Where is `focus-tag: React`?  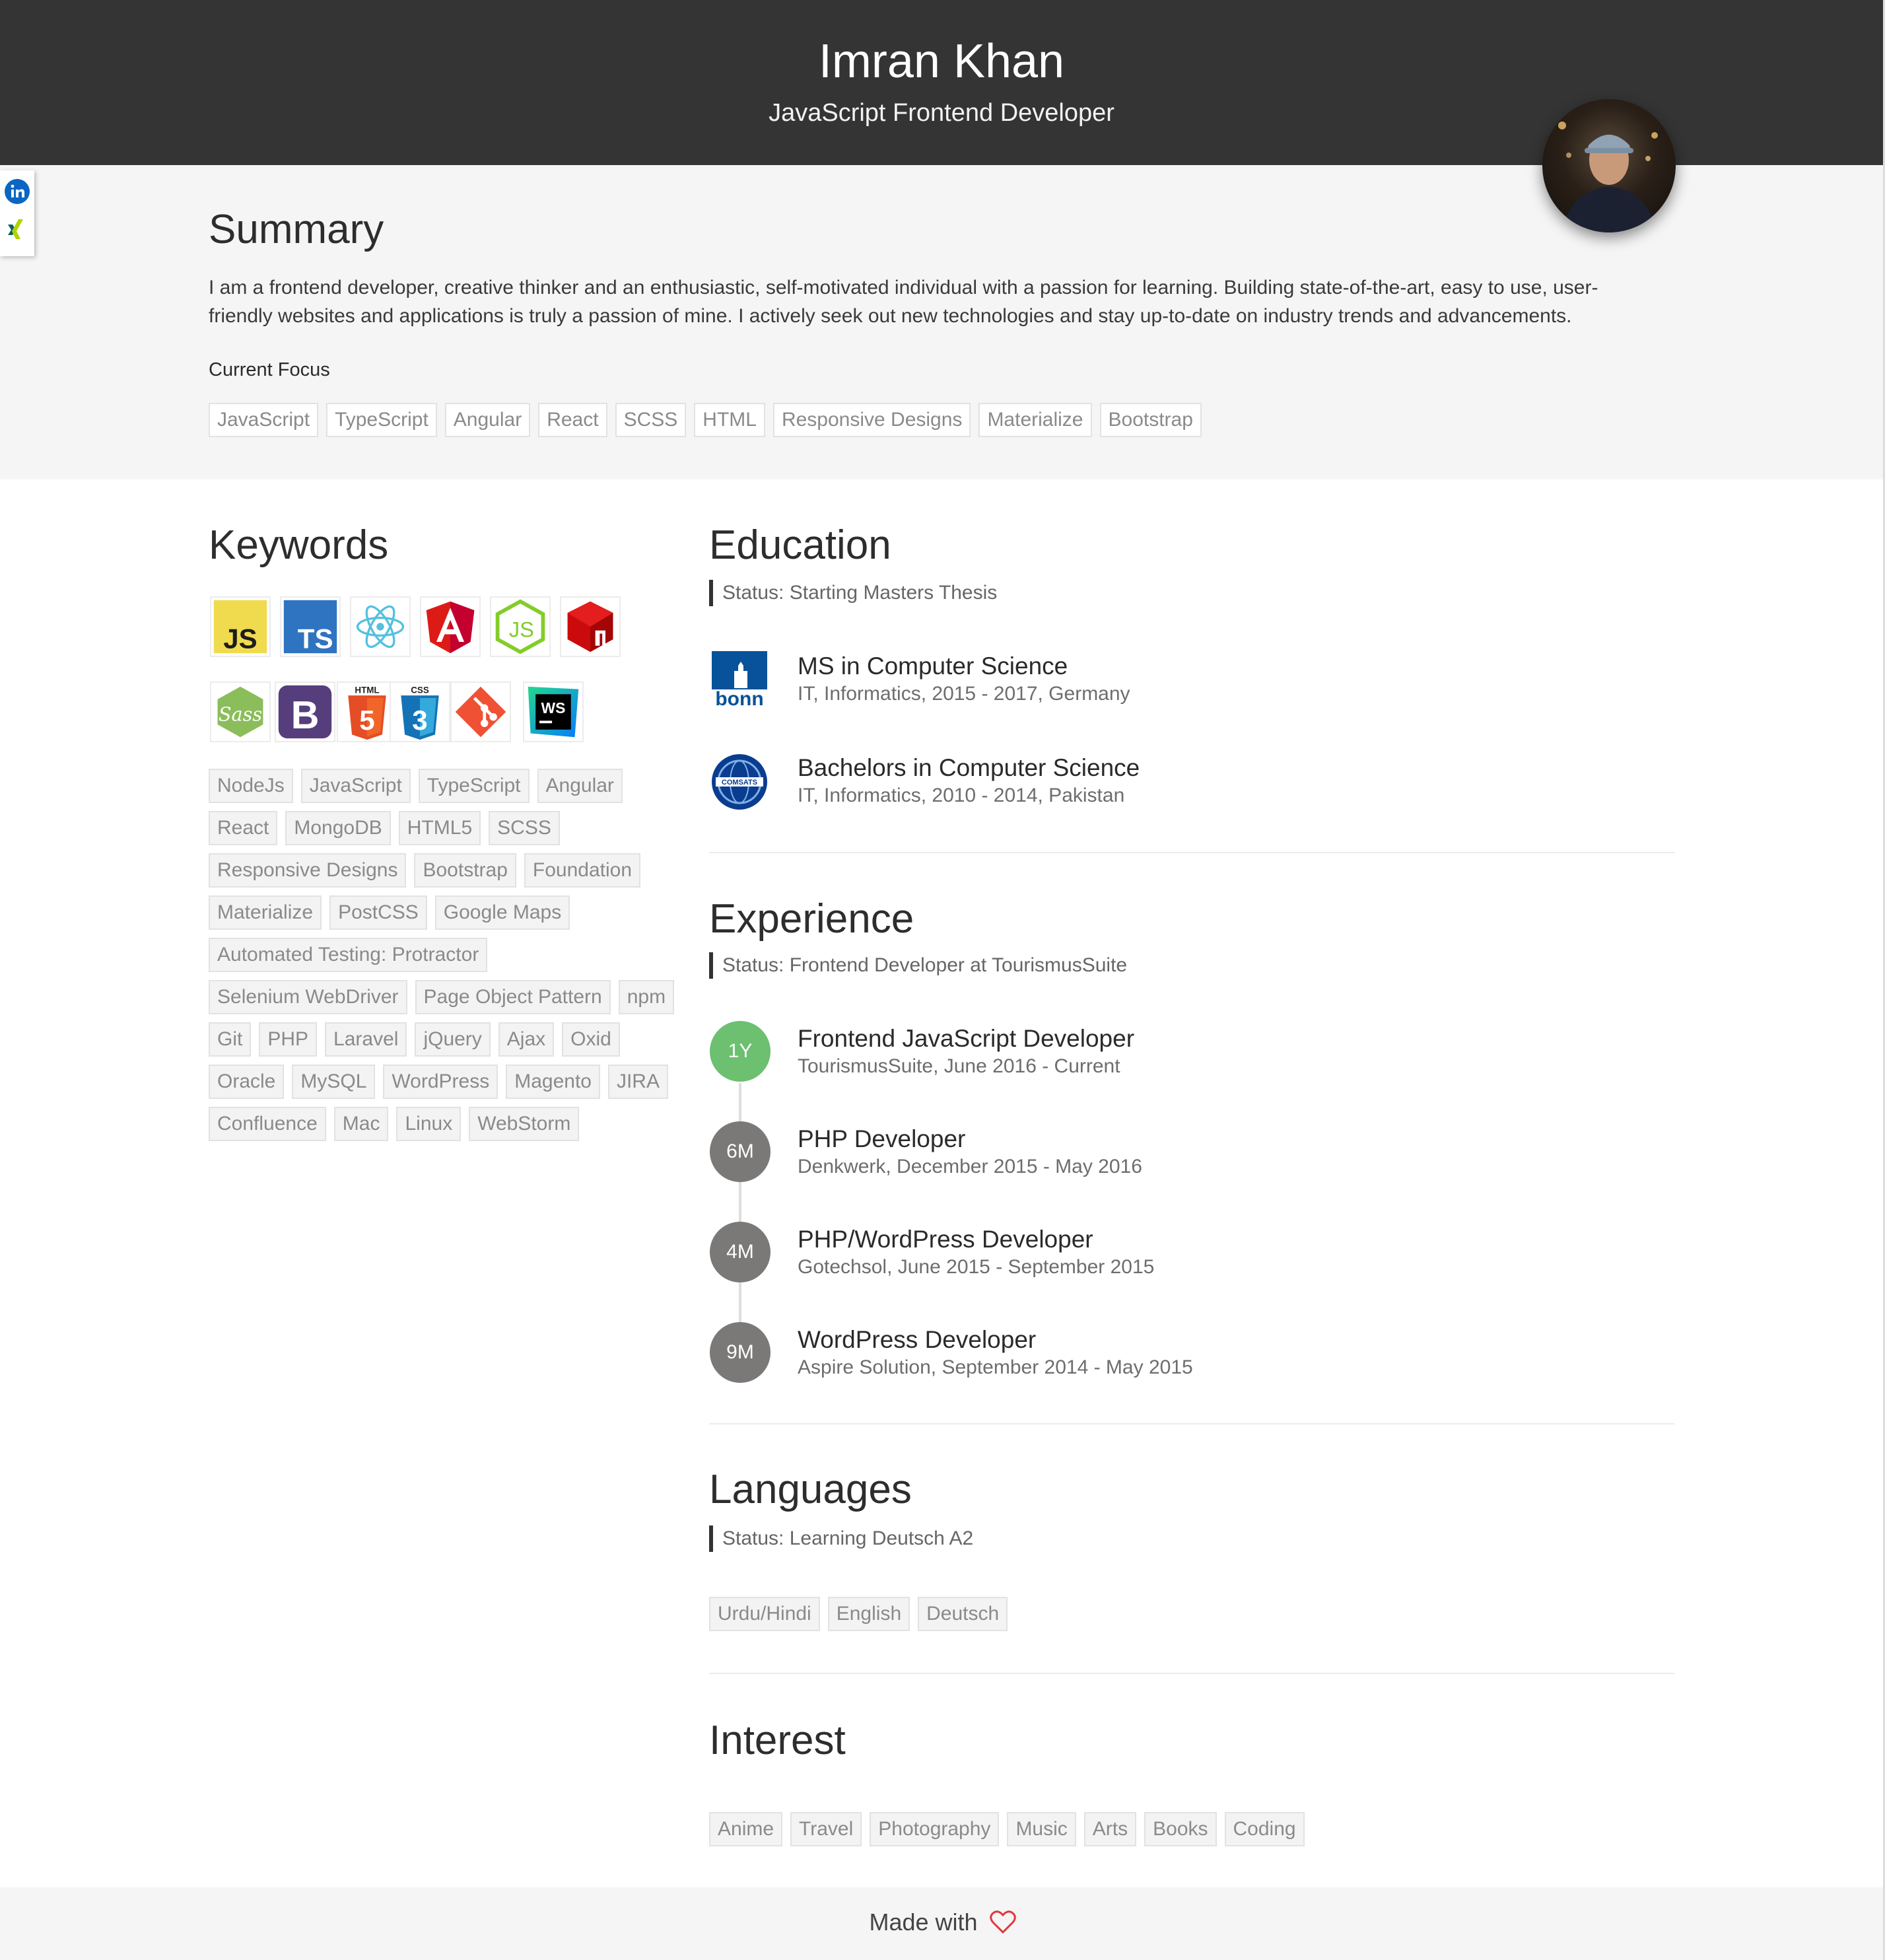
focus-tag: React is located at coordinates (572, 420).